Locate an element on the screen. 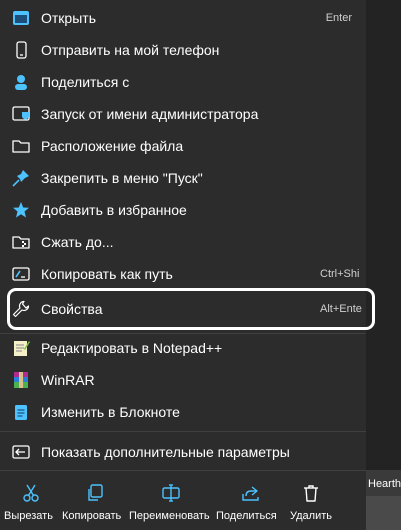 The image size is (401, 530). menu-item-pin-to-start: Закрепить в меню "Пуск" is located at coordinates (183, 178).